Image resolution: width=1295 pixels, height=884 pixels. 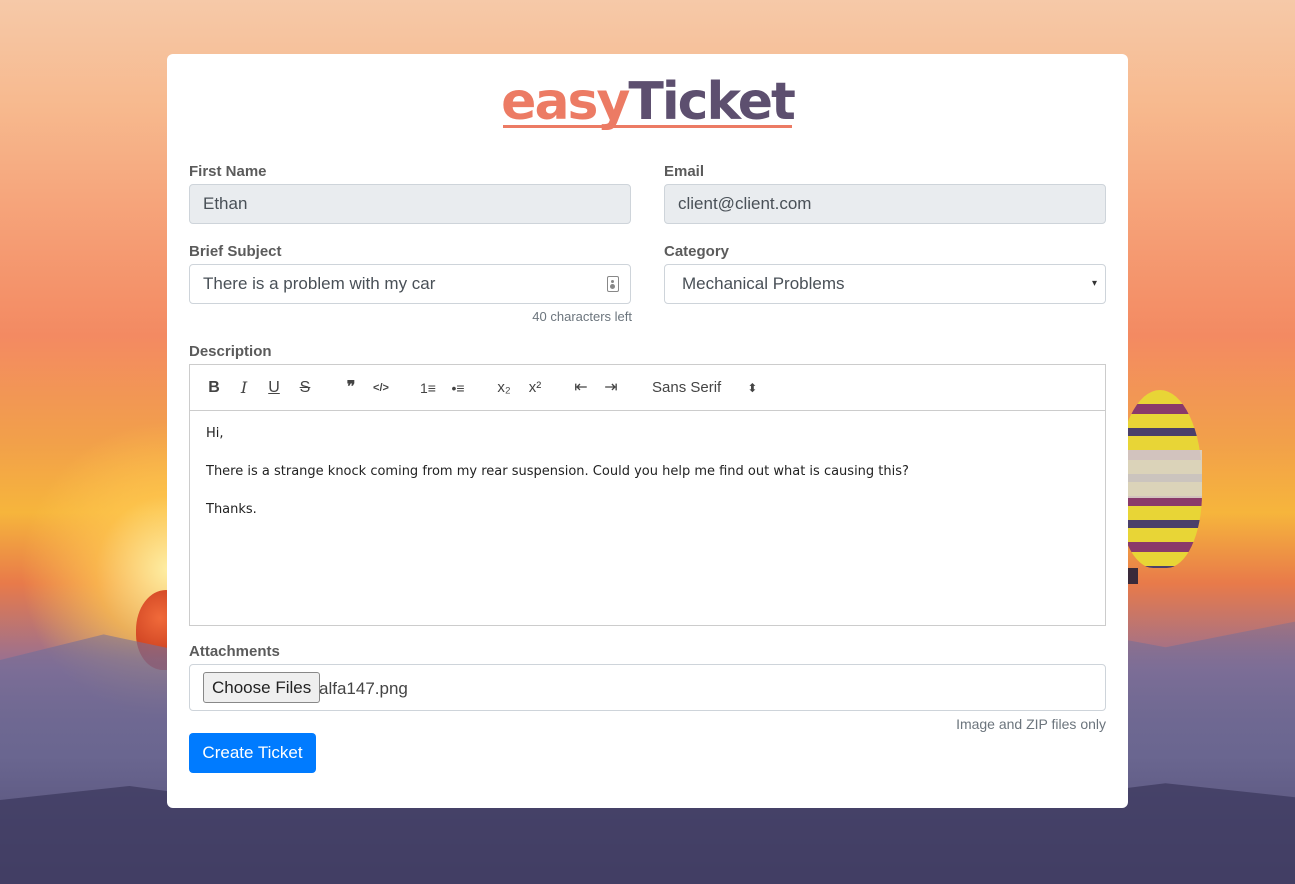 What do you see at coordinates (262, 687) in the screenshot?
I see `choose-files-button: Choose Files` at bounding box center [262, 687].